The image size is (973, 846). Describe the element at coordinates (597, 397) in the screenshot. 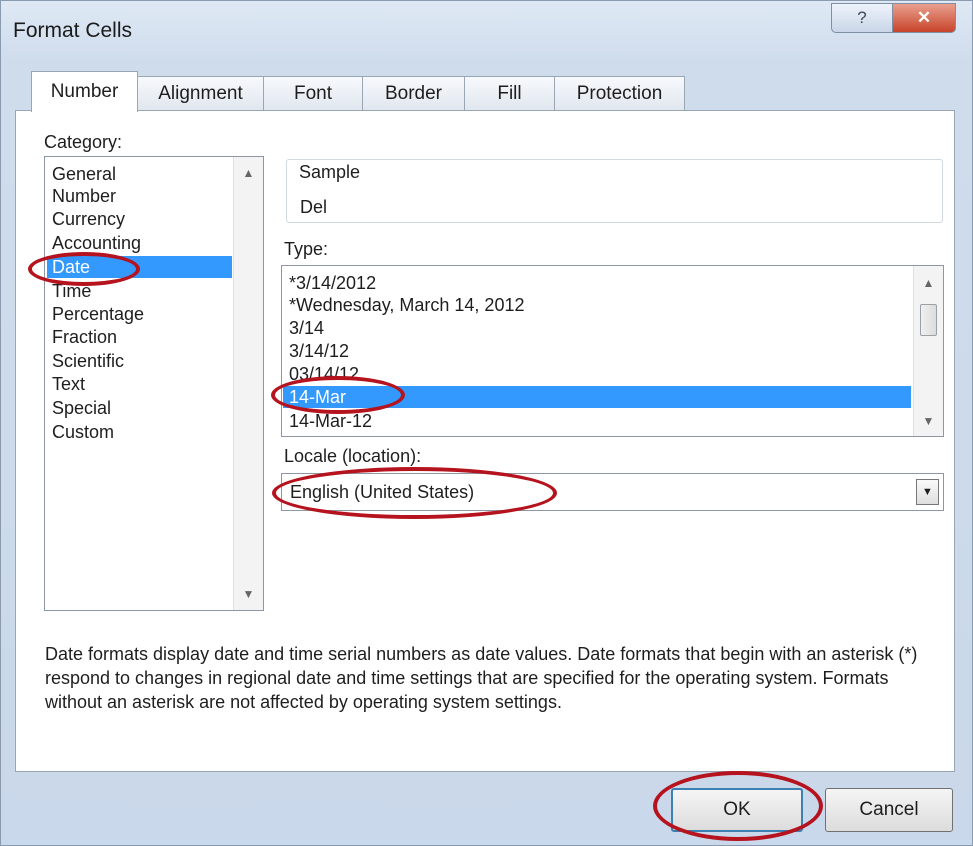

I see `type-item-selected: 14-Mar` at that location.